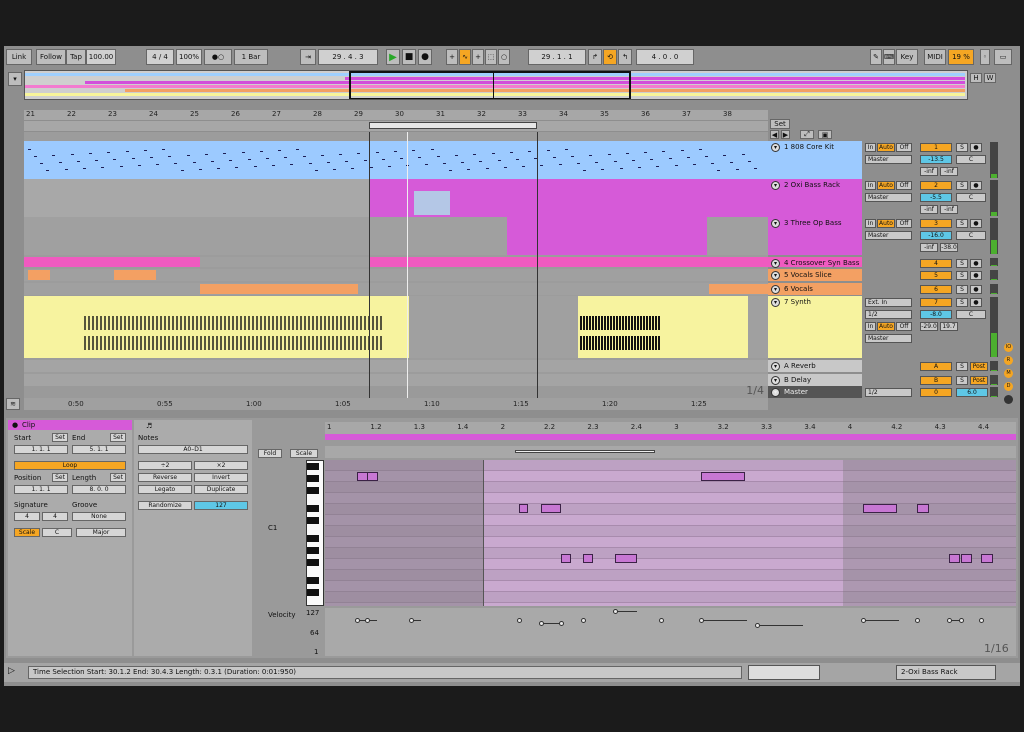 The height and width of the screenshot is (732, 1024). Describe the element at coordinates (396, 366) in the screenshot. I see `track-lane-reverb` at that location.